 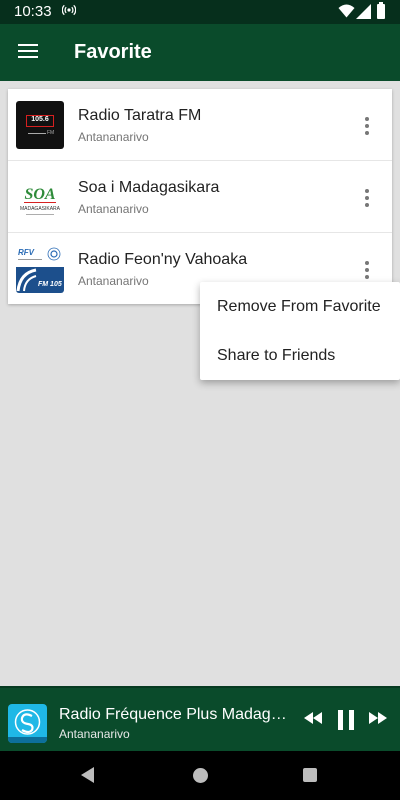 I want to click on list-item: 105.6 FM Radio Taratra FM Antananarivo, so click(x=200, y=124).